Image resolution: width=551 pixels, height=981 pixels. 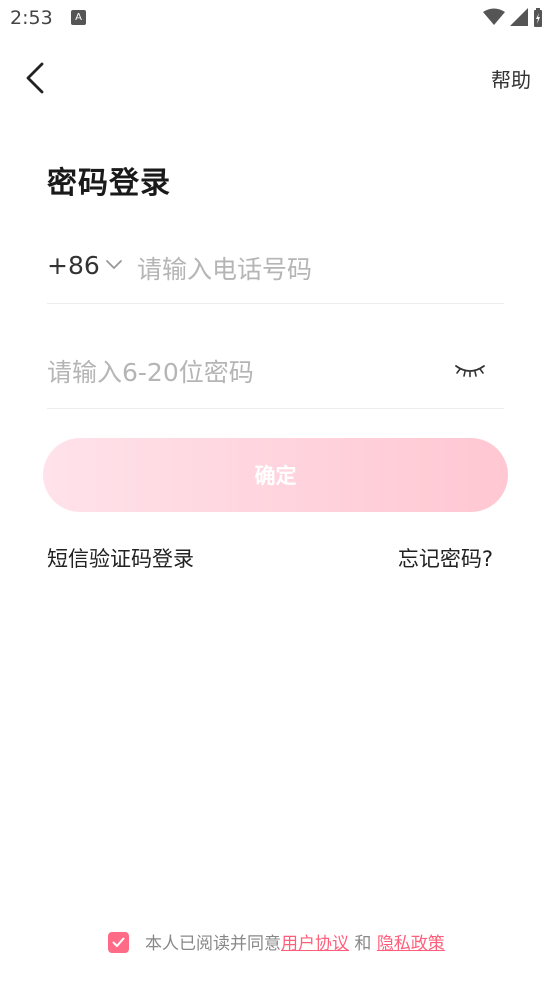 What do you see at coordinates (275, 475) in the screenshot?
I see `confirm-button: 确定` at bounding box center [275, 475].